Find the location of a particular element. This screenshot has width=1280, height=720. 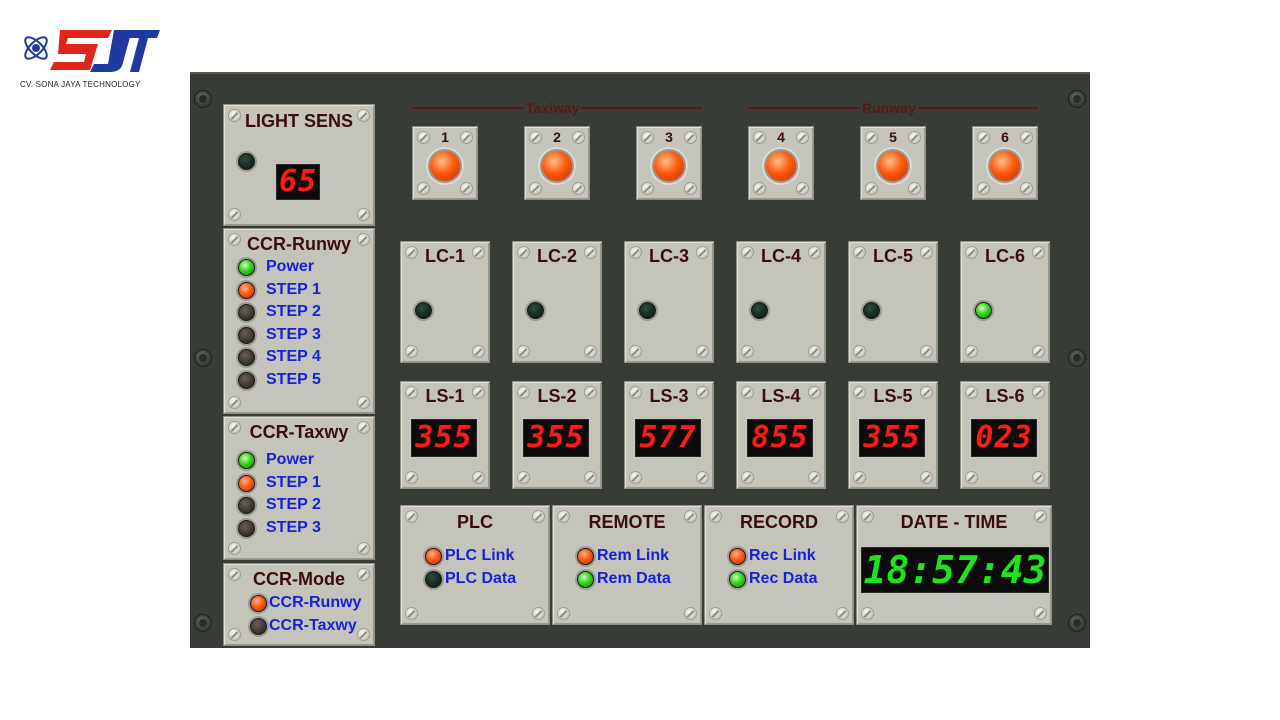

lamp-button-2: 2 is located at coordinates (557, 163).